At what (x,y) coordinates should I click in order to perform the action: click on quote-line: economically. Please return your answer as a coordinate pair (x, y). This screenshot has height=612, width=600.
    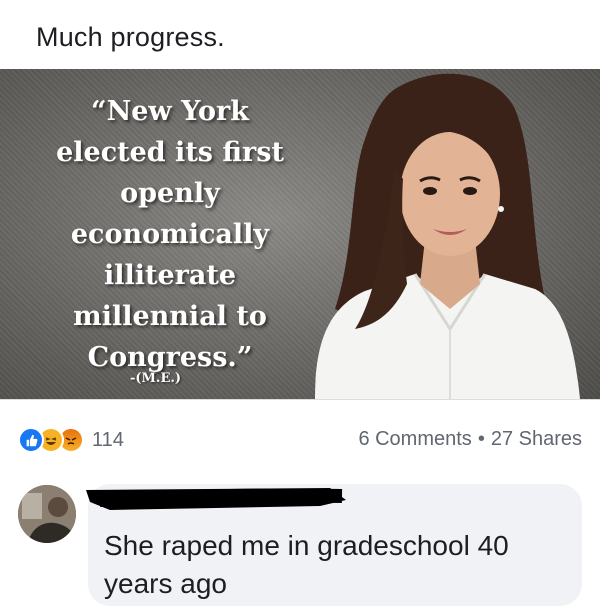
    Looking at the image, I should click on (170, 234).